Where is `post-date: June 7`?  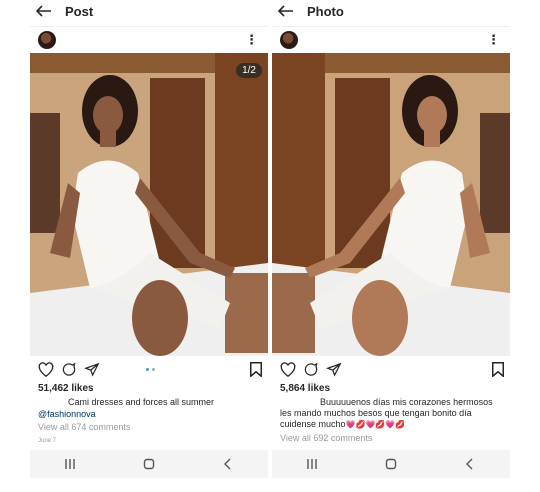 post-date: June 7 is located at coordinates (47, 441).